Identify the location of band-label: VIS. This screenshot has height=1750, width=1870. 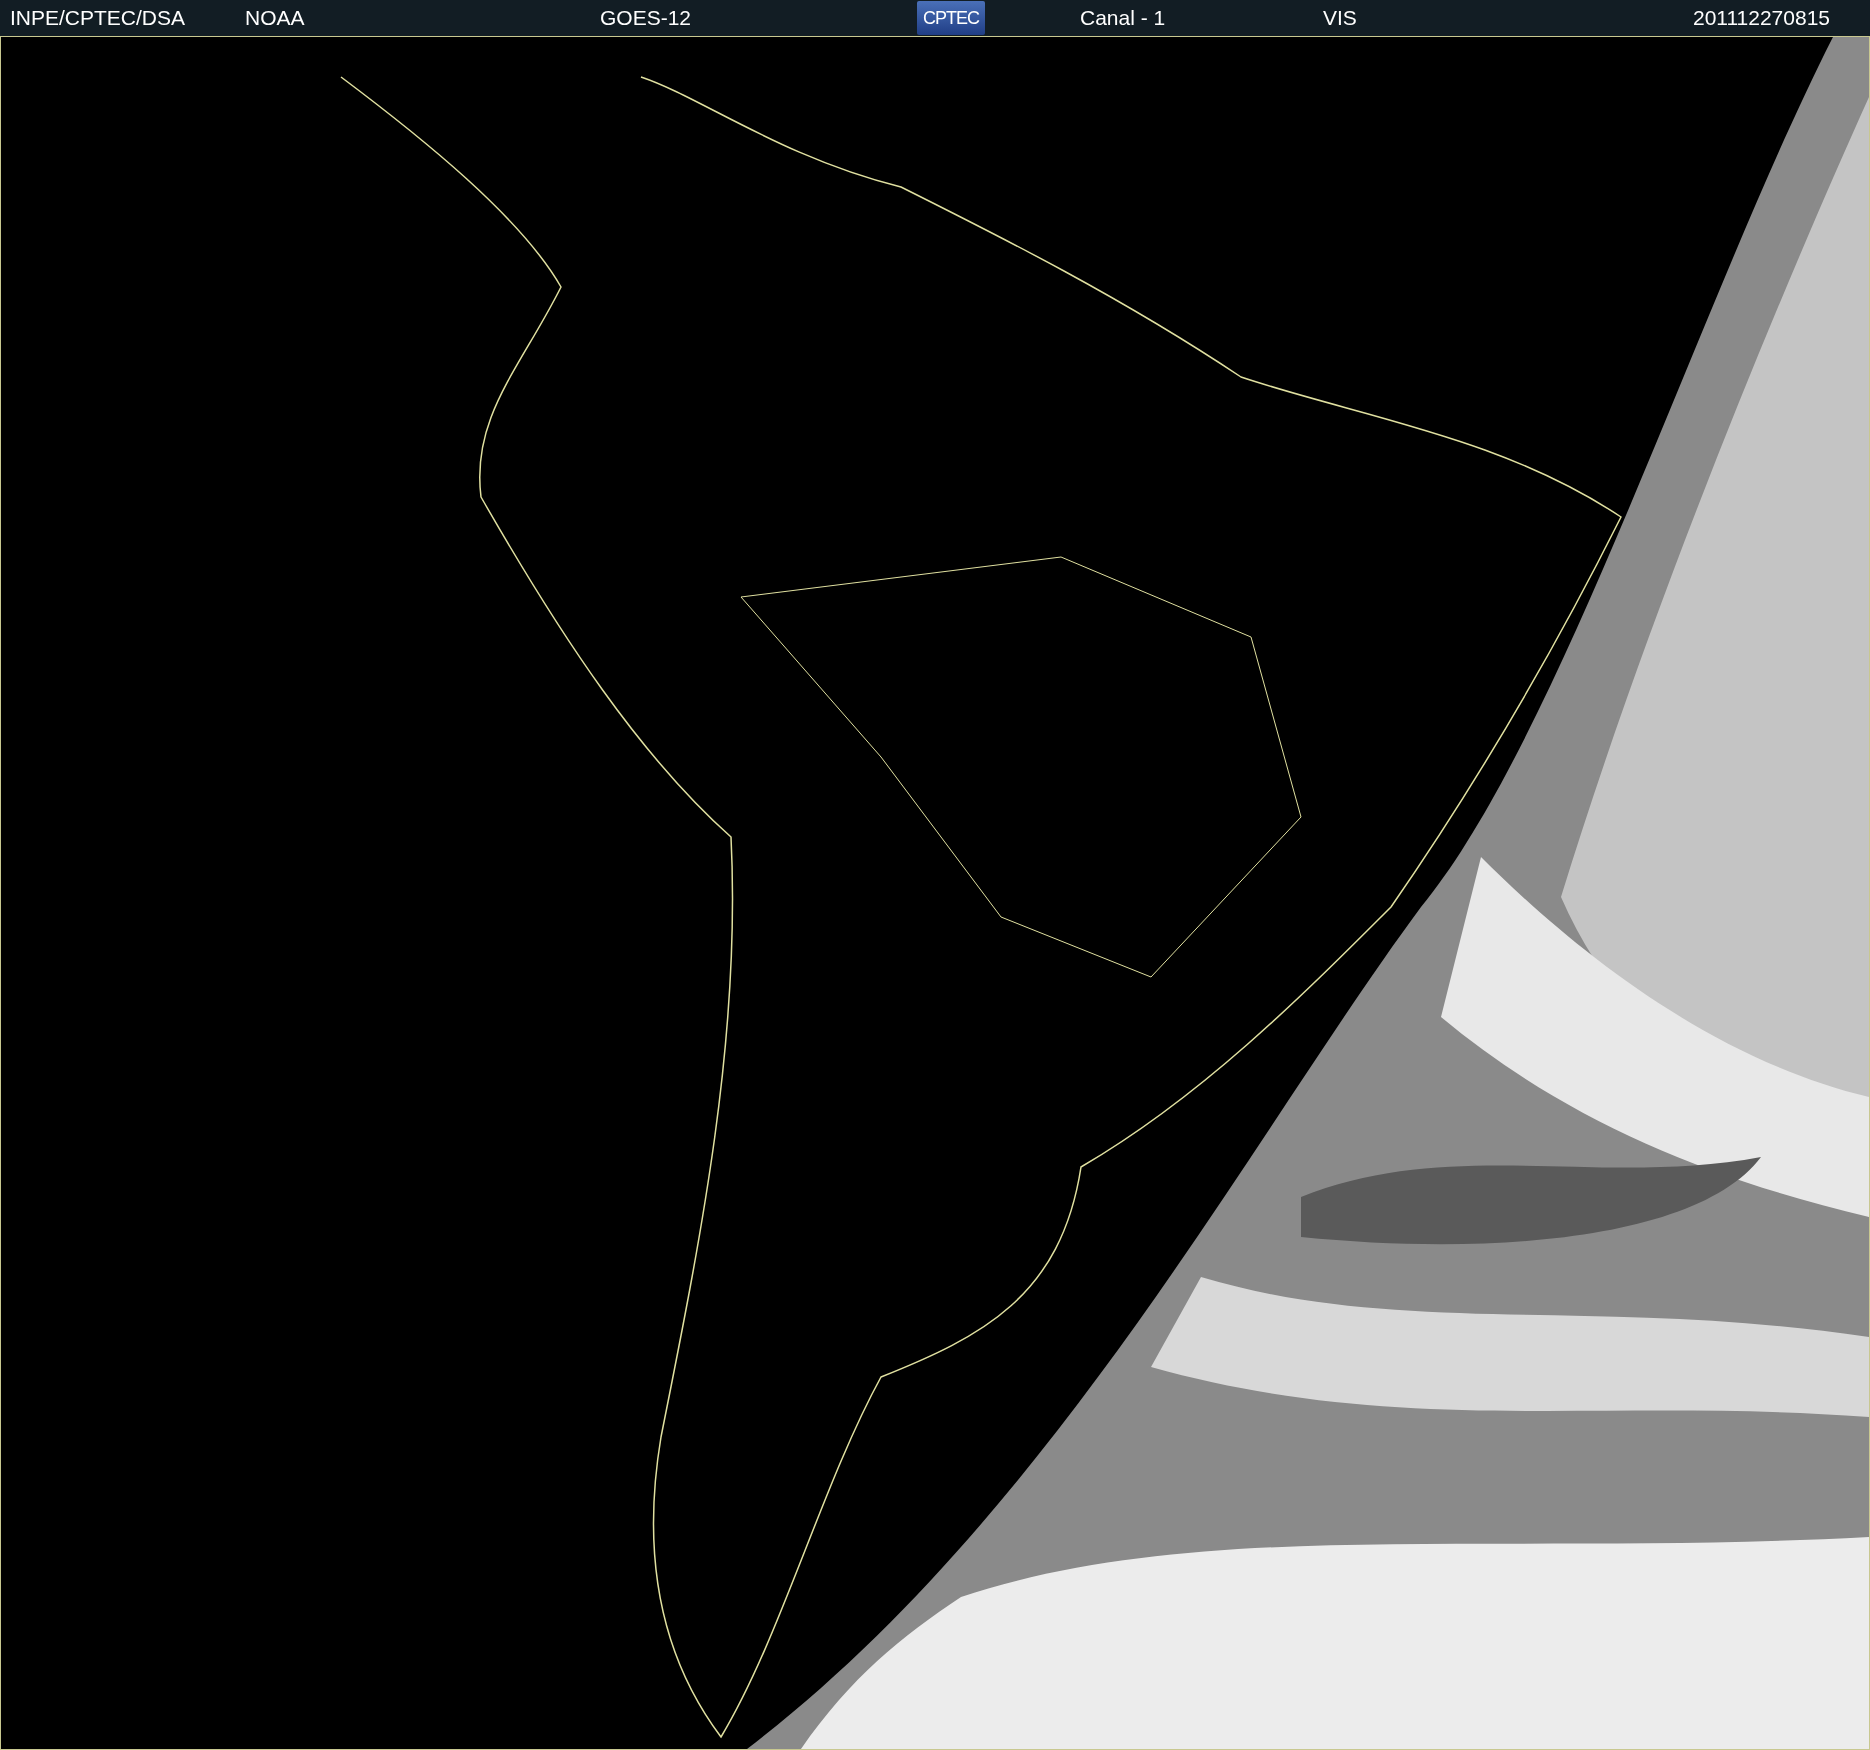
(1340, 18).